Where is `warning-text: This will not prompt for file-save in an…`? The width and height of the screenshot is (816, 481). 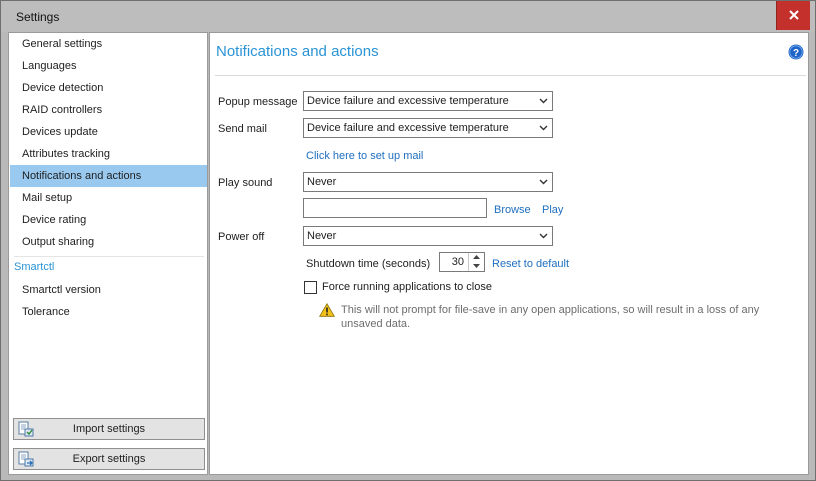
warning-text: This will not prompt for file-save in an… is located at coordinates (550, 317).